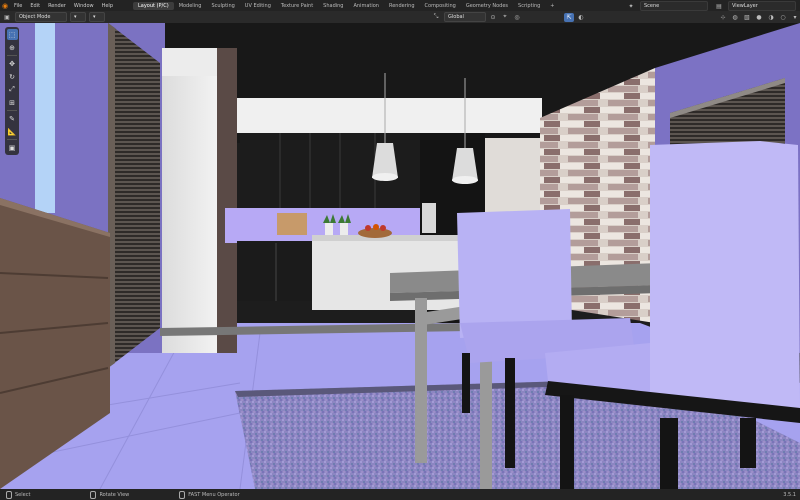 The width and height of the screenshot is (800, 500). What do you see at coordinates (631, 6) in the screenshot?
I see `scene-icon: ✦` at bounding box center [631, 6].